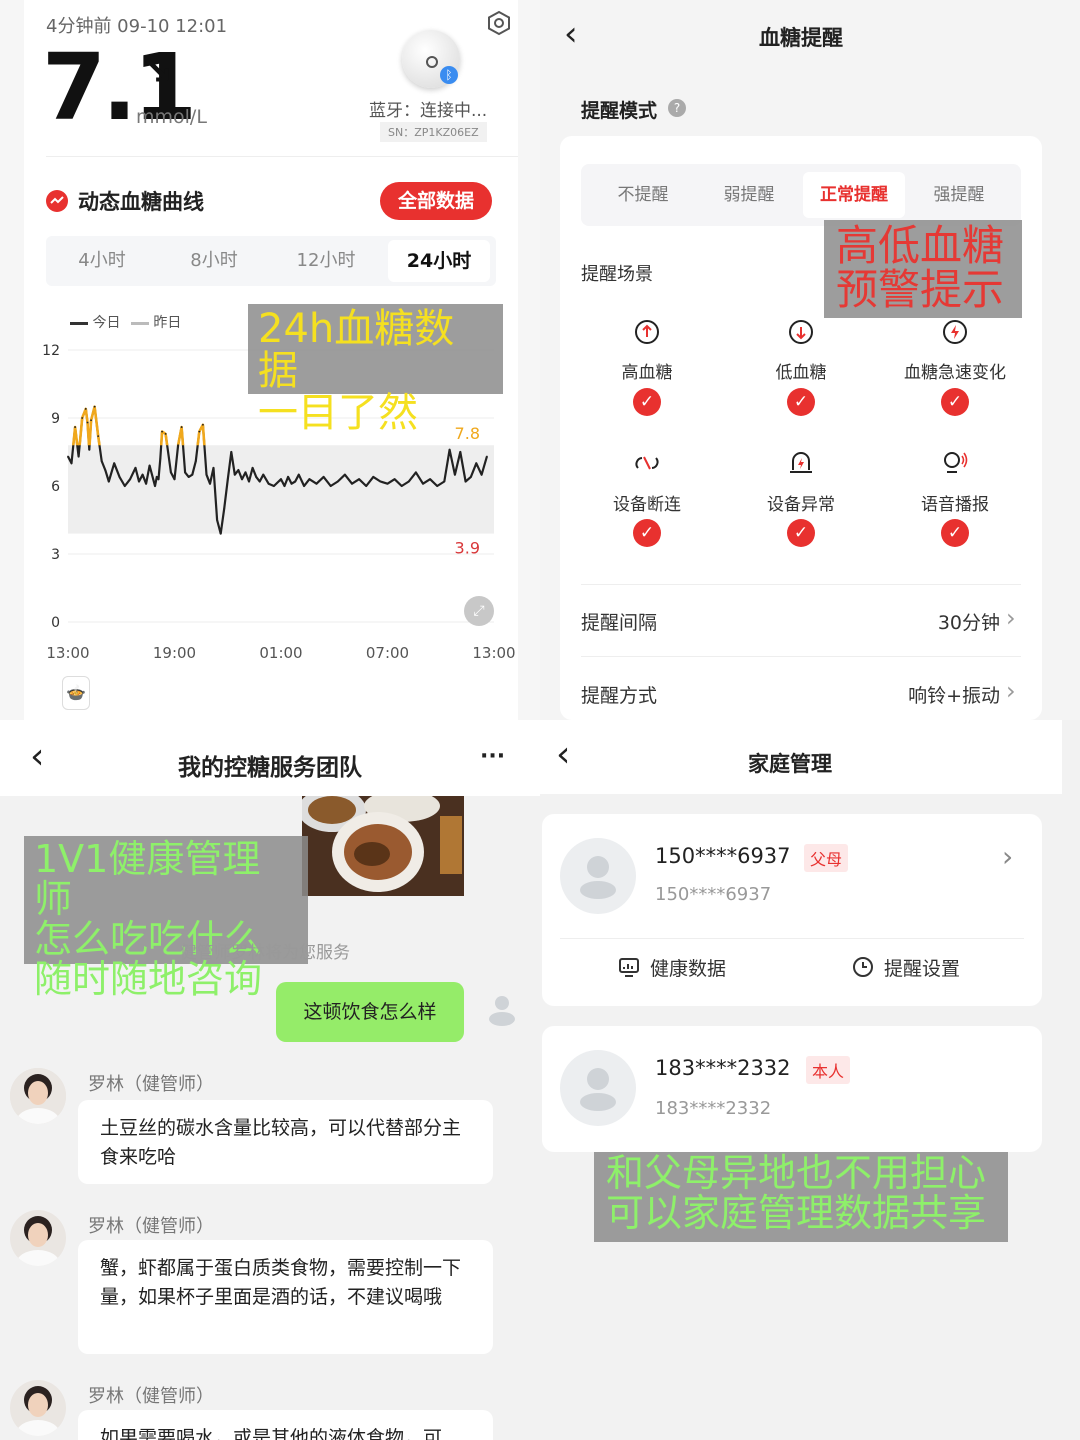 The height and width of the screenshot is (1440, 1080). Describe the element at coordinates (383, 846) in the screenshot. I see `meal-photo` at that location.